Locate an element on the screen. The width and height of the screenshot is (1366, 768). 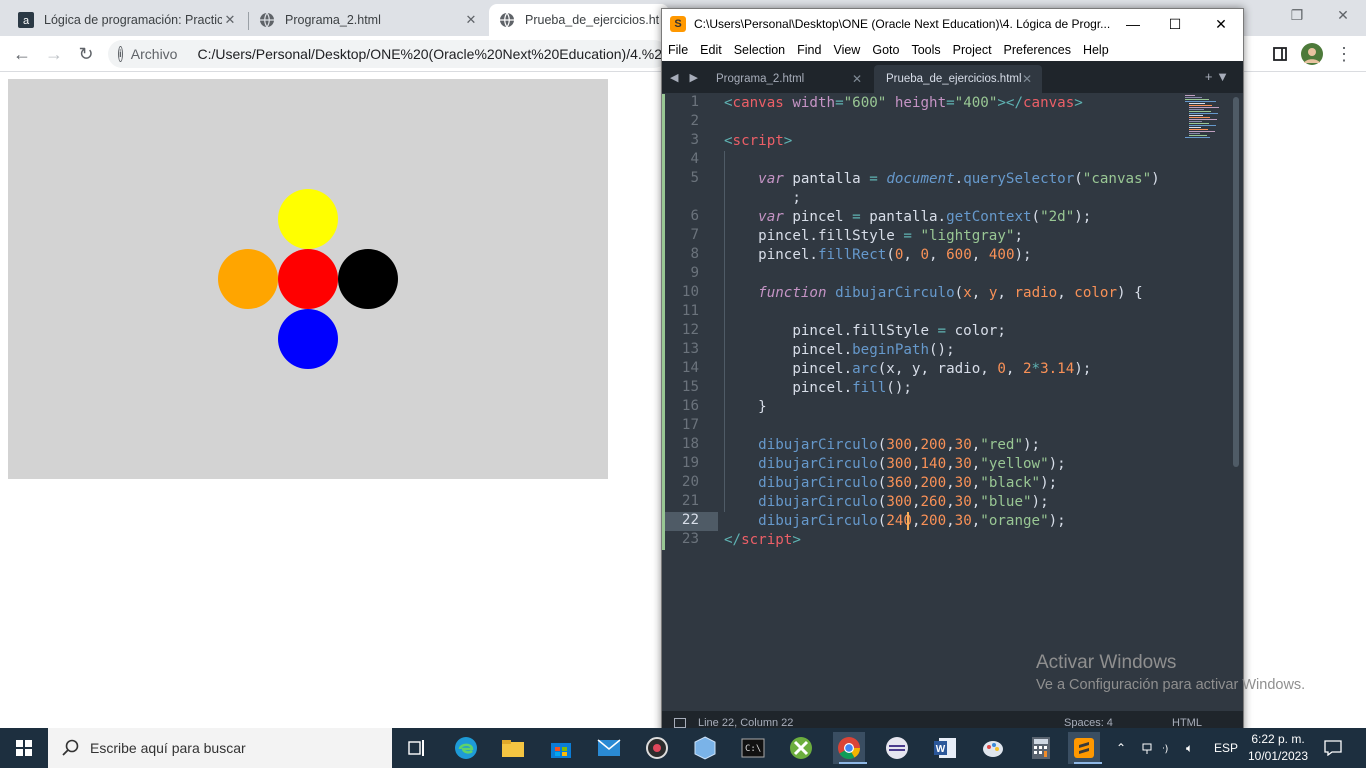
code-line: pincel.fillStyle = color; is located at coordinates (865, 331).